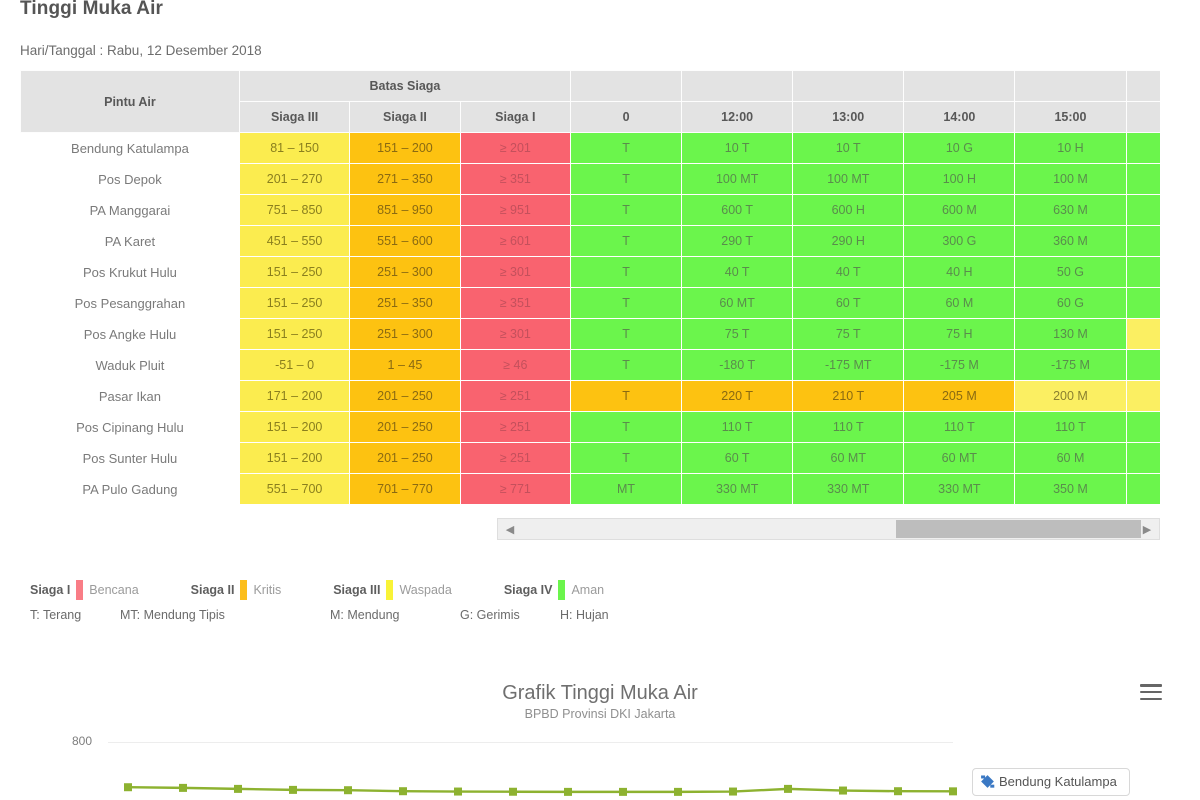  I want to click on measurement-cell: 10 H, so click(1070, 148).